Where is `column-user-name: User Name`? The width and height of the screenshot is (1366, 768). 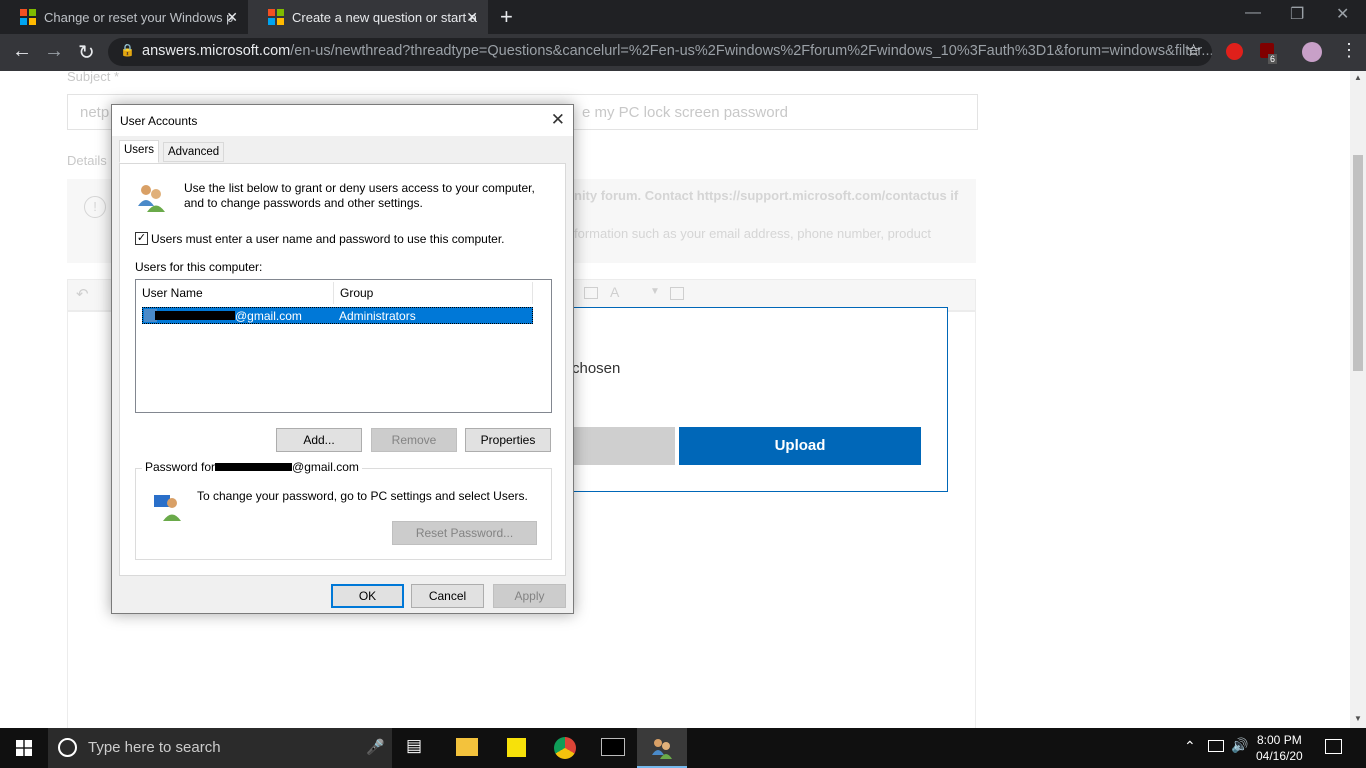
column-user-name: User Name is located at coordinates (235, 293).